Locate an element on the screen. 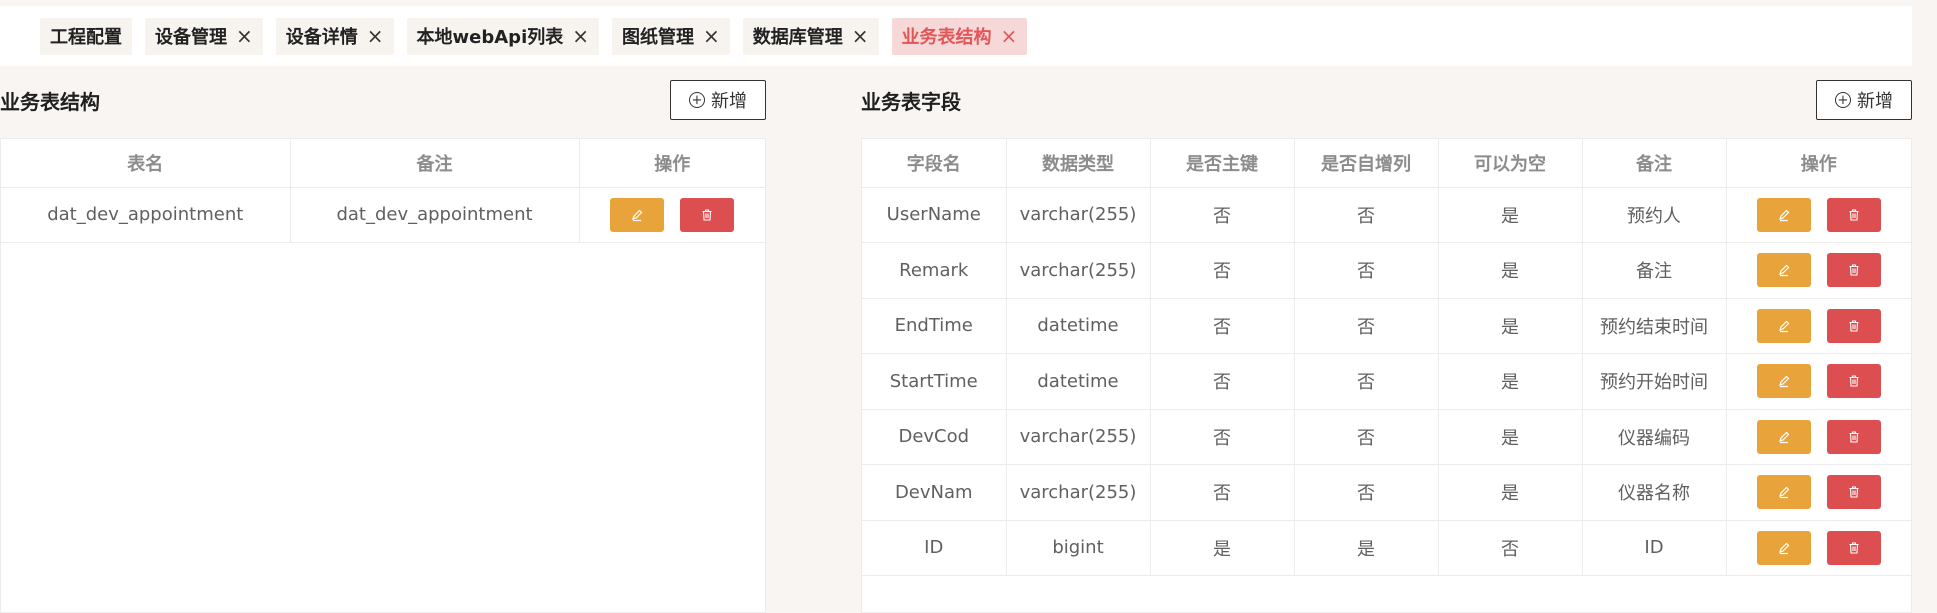 This screenshot has width=1937, height=613. tab-item: 设备详情 × is located at coordinates (334, 36).